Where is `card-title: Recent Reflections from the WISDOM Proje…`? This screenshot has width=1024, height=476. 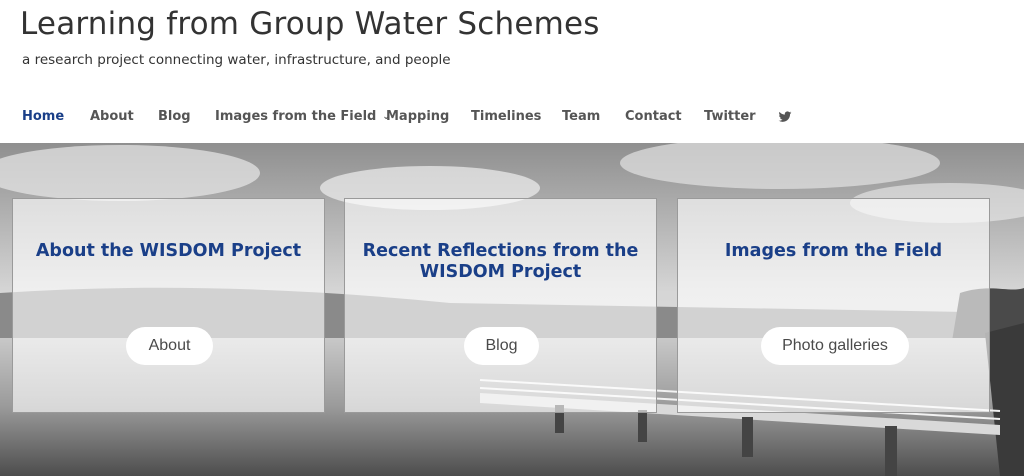
card-title: Recent Reflections from the WISDOM Proje… is located at coordinates (500, 261).